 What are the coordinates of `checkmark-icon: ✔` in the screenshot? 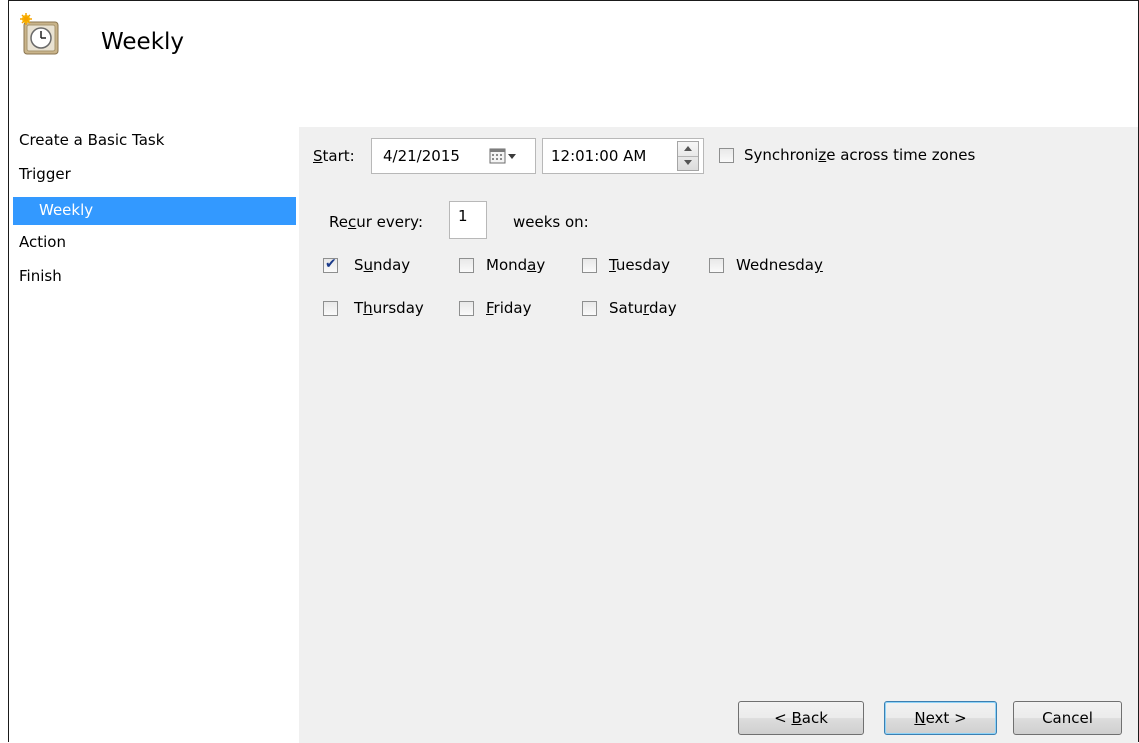 It's located at (331, 264).